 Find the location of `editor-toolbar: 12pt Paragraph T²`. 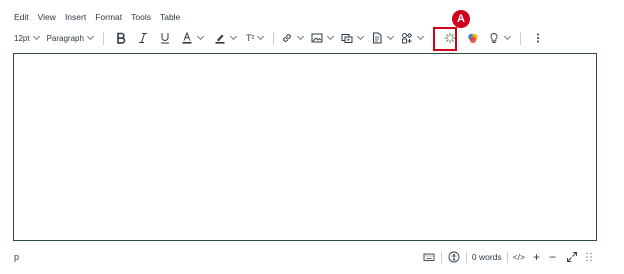

editor-toolbar: 12pt Paragraph T² is located at coordinates (305, 38).